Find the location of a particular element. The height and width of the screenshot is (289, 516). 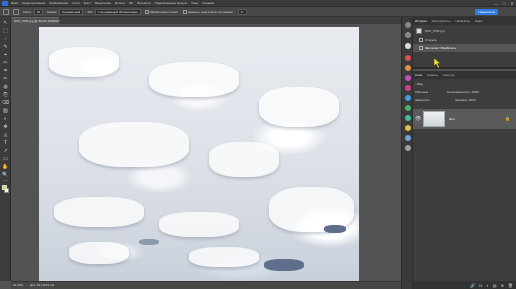

dodge-tool: ✥ is located at coordinates (5, 127).